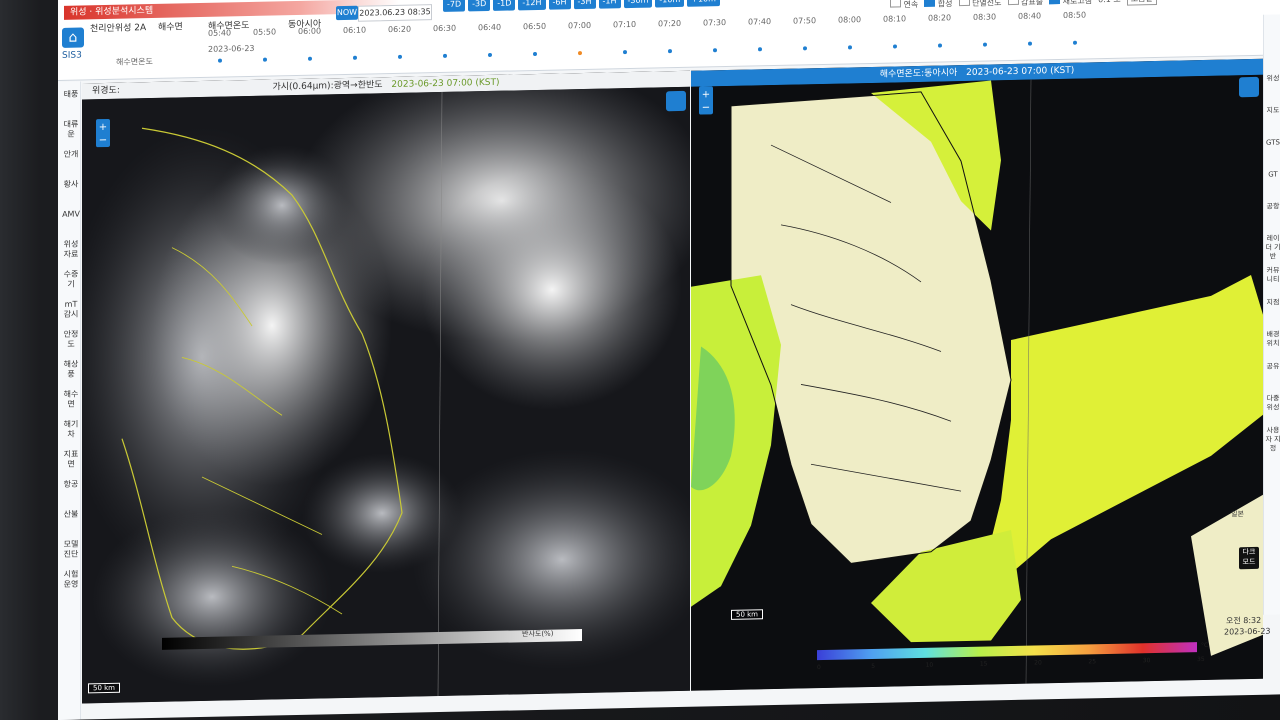 Image resolution: width=1280 pixels, height=720 pixels. Describe the element at coordinates (71, 249) in the screenshot. I see `sidebar-item: 위성자료` at that location.